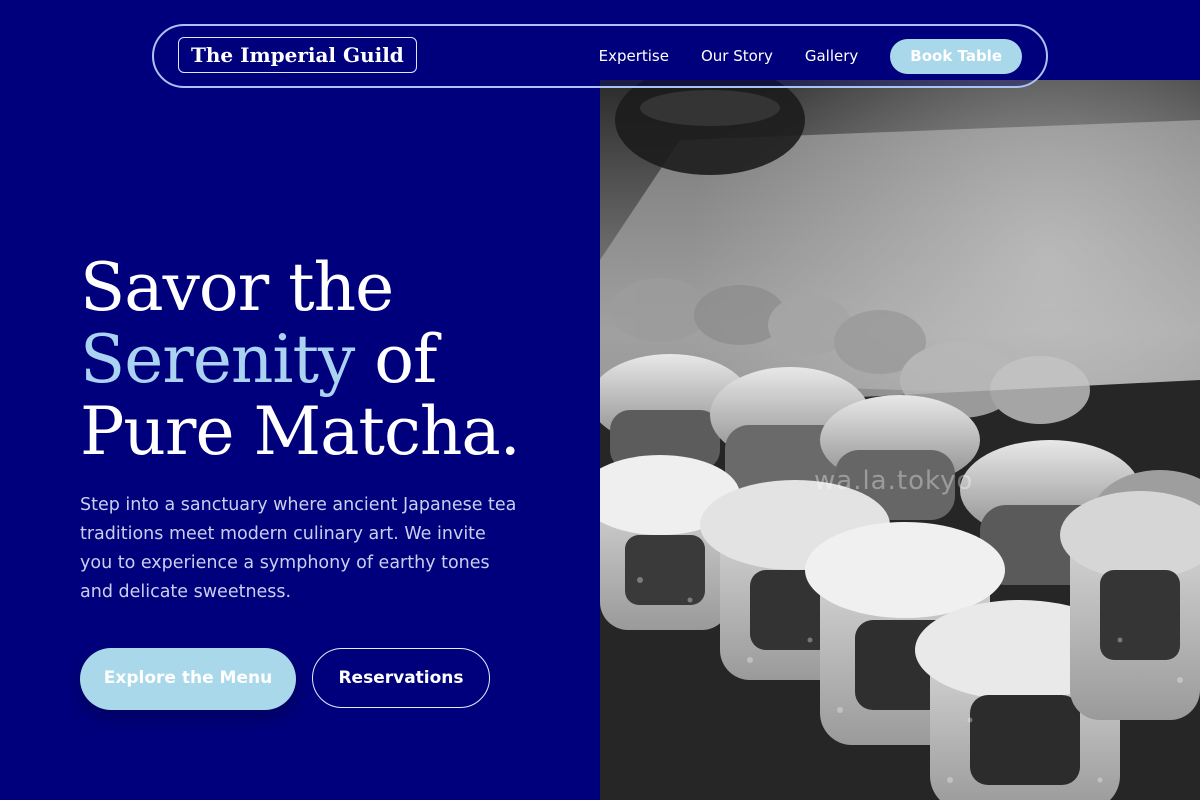 The image size is (1200, 800). What do you see at coordinates (237, 287) in the screenshot?
I see `hero-title-line-1: Savor the` at bounding box center [237, 287].